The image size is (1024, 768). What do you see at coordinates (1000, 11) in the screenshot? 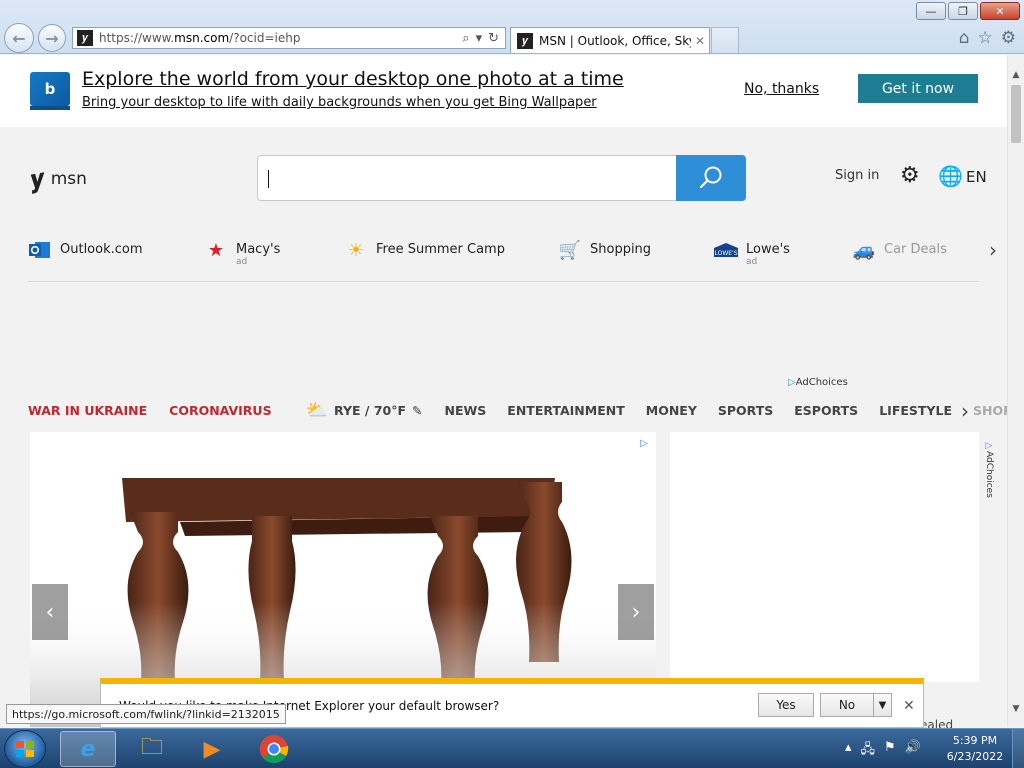
I see `close-window-button: ✕` at bounding box center [1000, 11].